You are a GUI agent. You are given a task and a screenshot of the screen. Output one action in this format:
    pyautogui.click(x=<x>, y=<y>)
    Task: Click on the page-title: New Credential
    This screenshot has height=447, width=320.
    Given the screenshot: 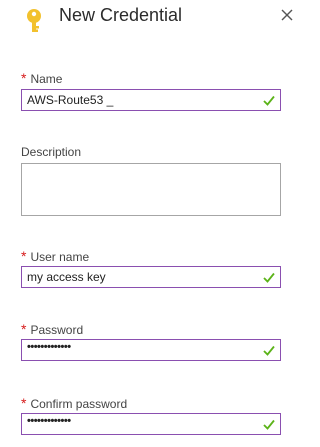 What is the action you would take?
    pyautogui.click(x=121, y=15)
    